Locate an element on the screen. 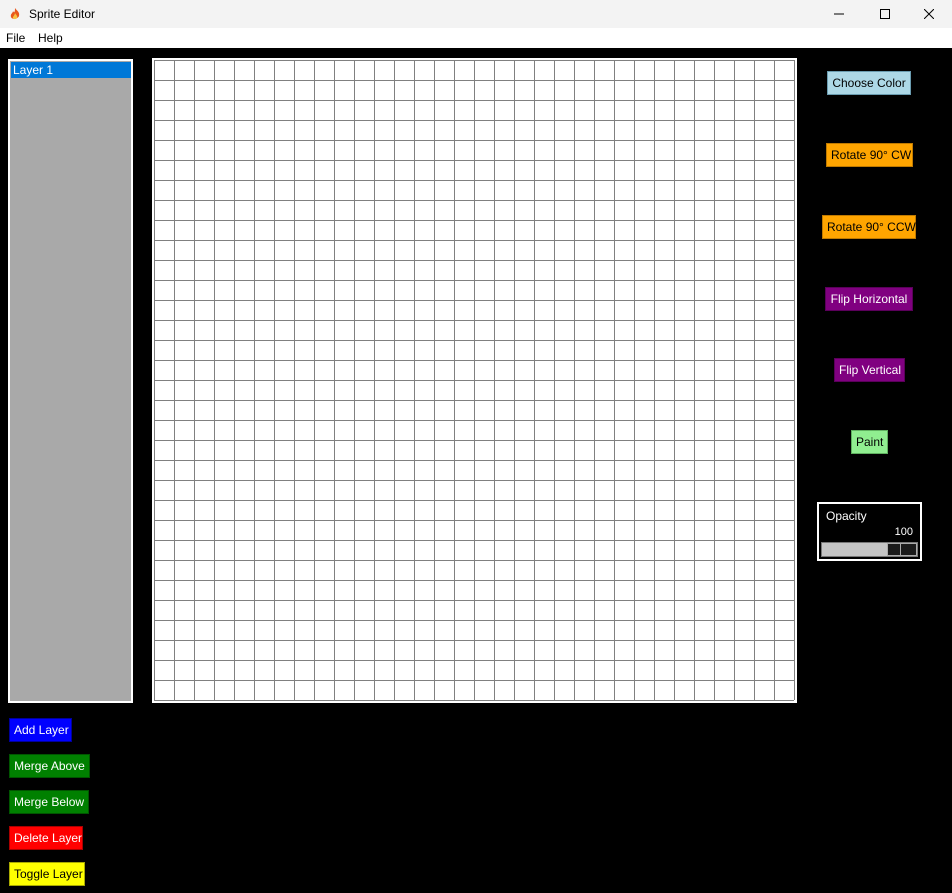  opacity-slider-thumb is located at coordinates (902, 549).